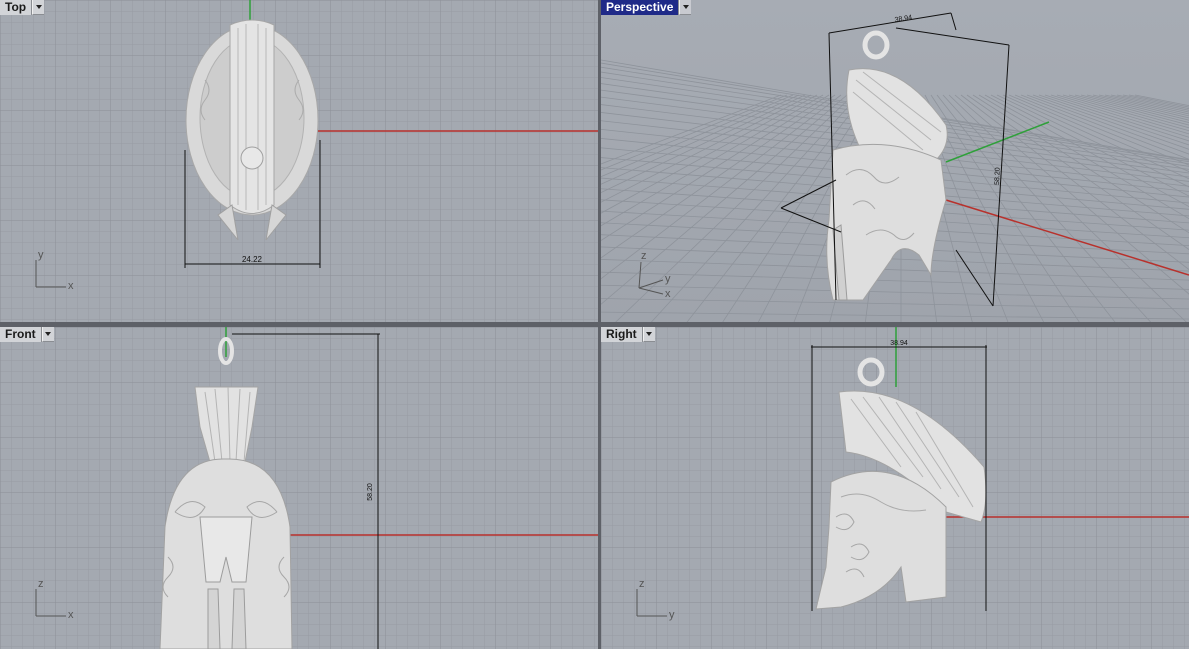 The width and height of the screenshot is (1189, 649). I want to click on viewport-title-perspective: Perspective, so click(646, 7).